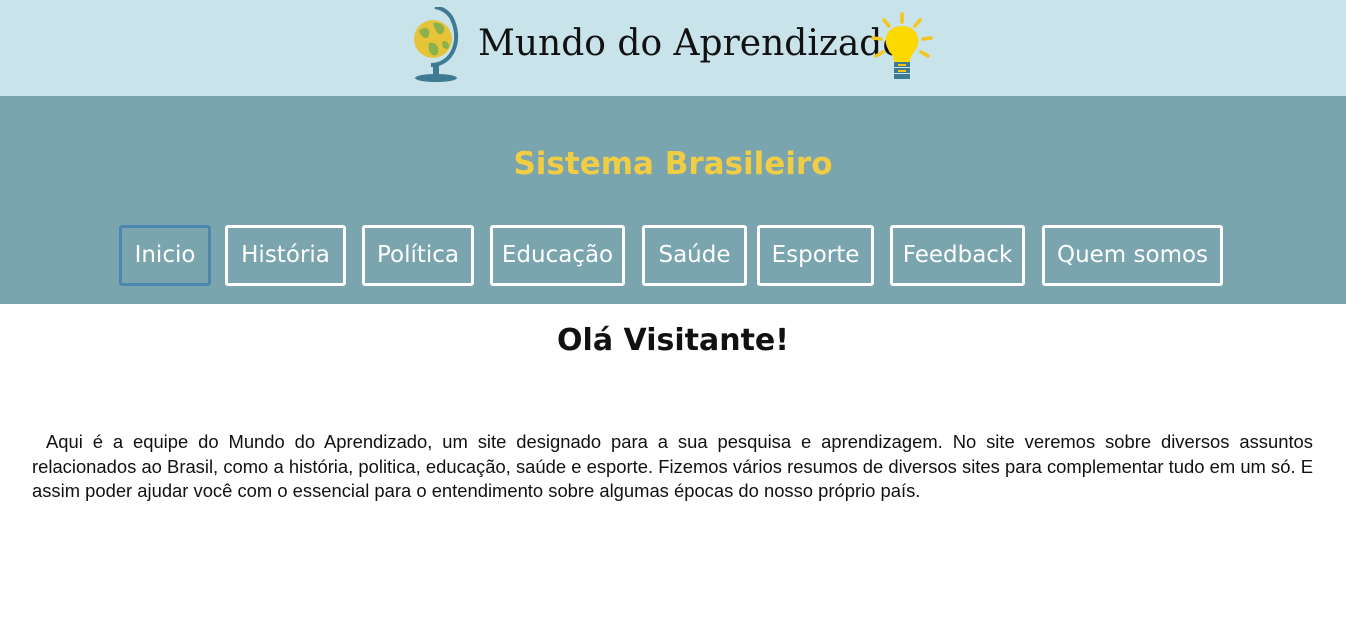 The height and width of the screenshot is (622, 1346). Describe the element at coordinates (815, 255) in the screenshot. I see `nav-item-esporte: Esporte` at that location.